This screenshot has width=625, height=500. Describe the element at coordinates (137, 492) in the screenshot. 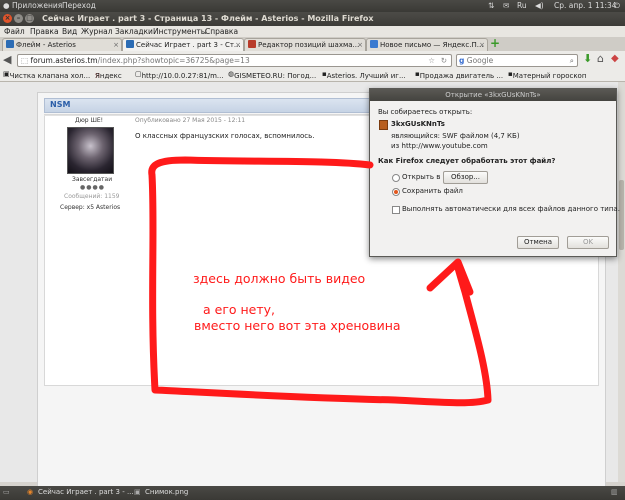

I see `image-icon: ▣` at that location.